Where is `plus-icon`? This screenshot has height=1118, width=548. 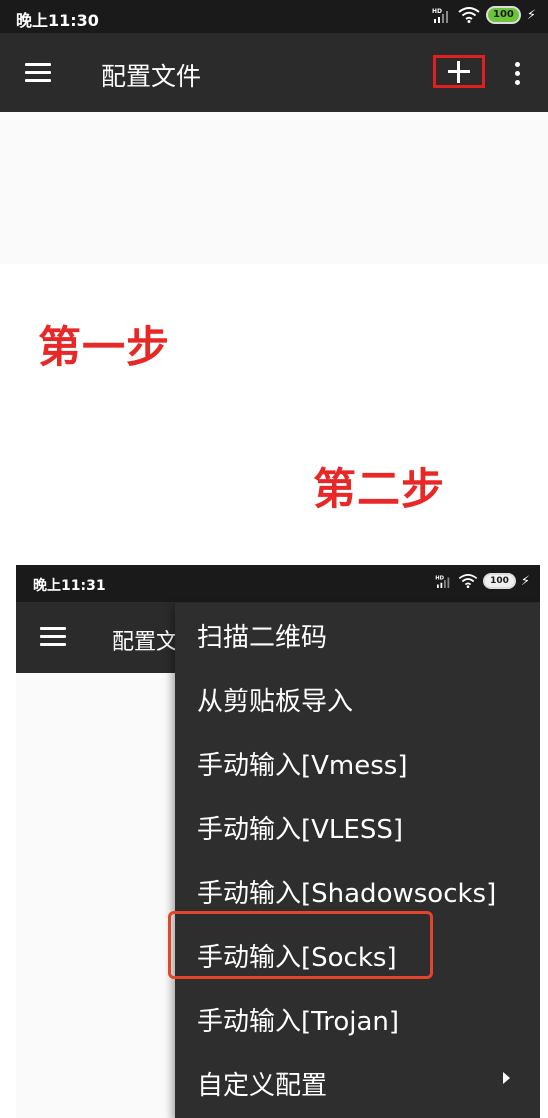 plus-icon is located at coordinates (459, 71).